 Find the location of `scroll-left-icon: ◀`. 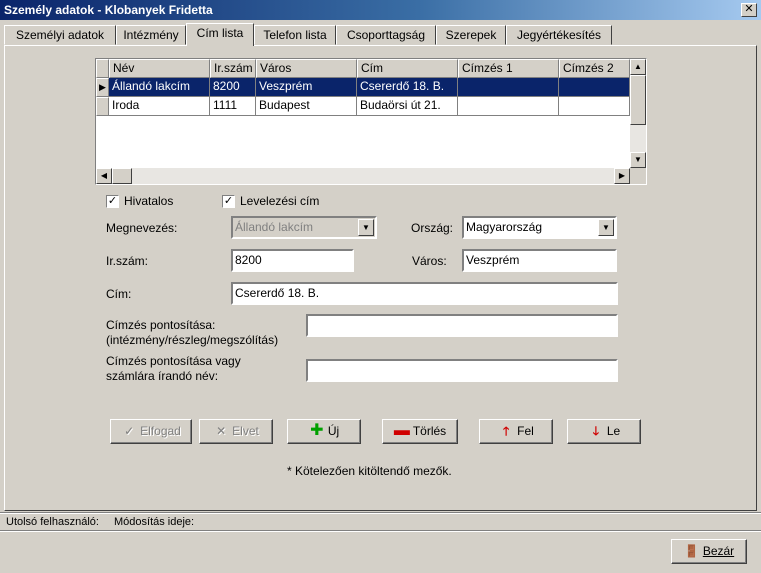

scroll-left-icon: ◀ is located at coordinates (104, 176).